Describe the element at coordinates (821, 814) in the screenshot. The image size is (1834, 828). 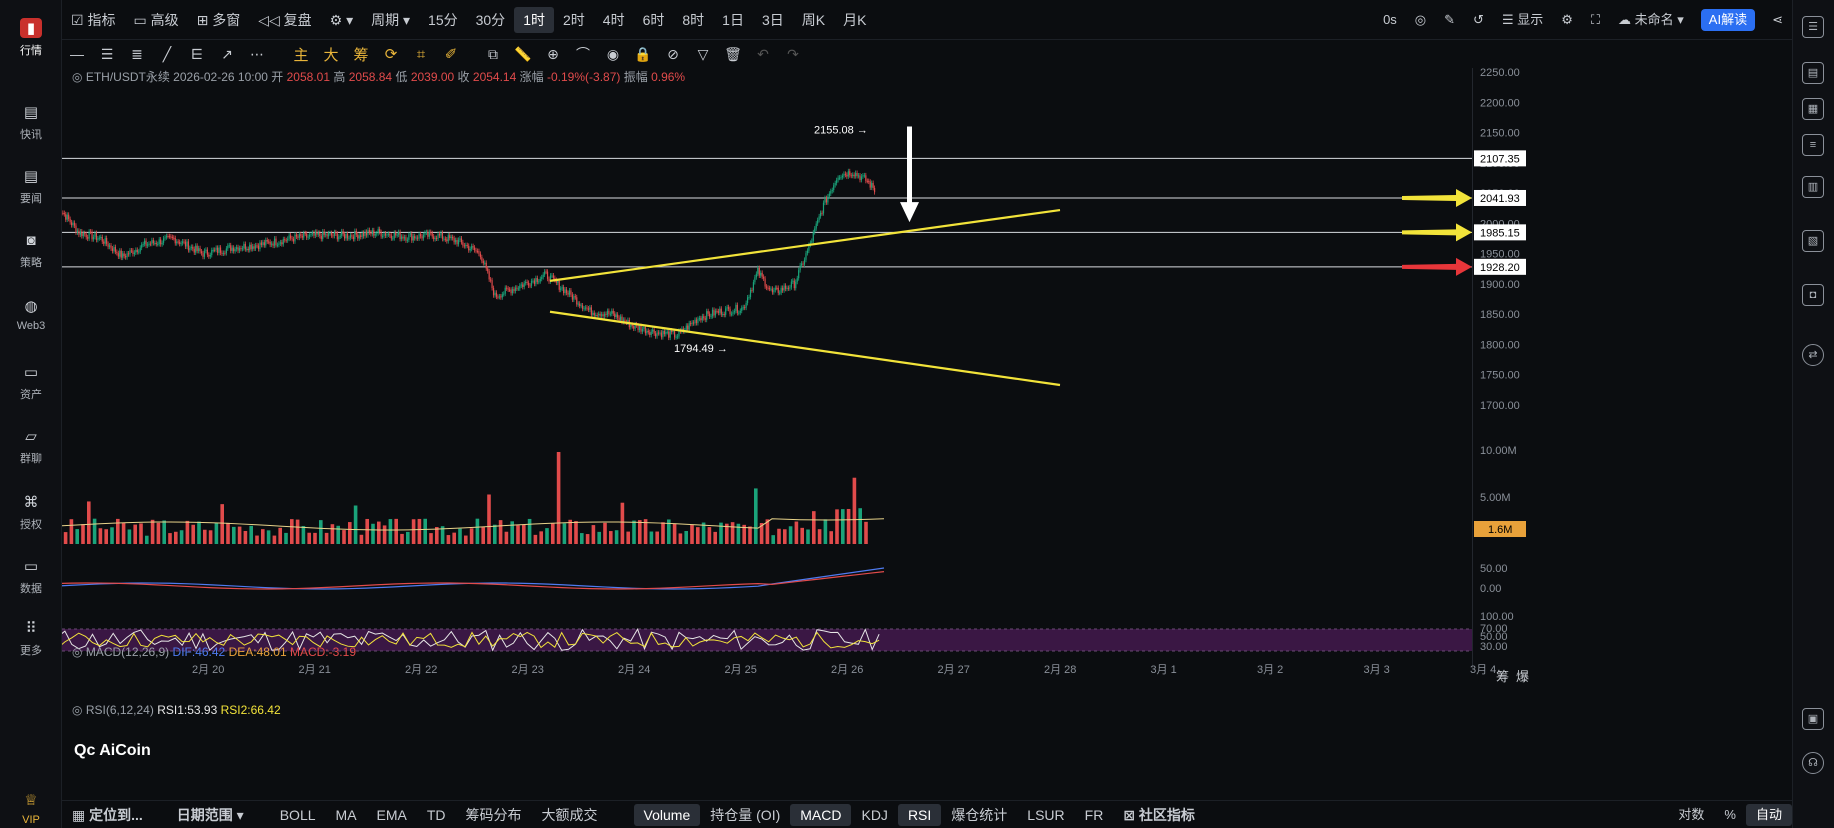
I see `indicator-tab-8: MACD` at that location.